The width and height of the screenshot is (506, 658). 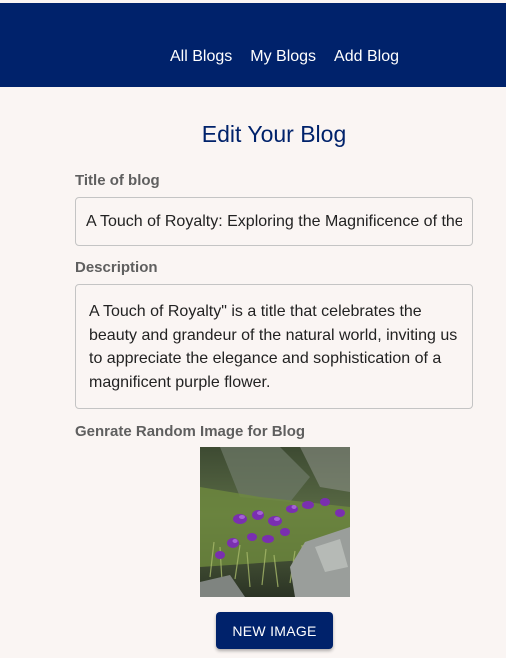 What do you see at coordinates (274, 134) in the screenshot?
I see `page-title: Edit Your Blog` at bounding box center [274, 134].